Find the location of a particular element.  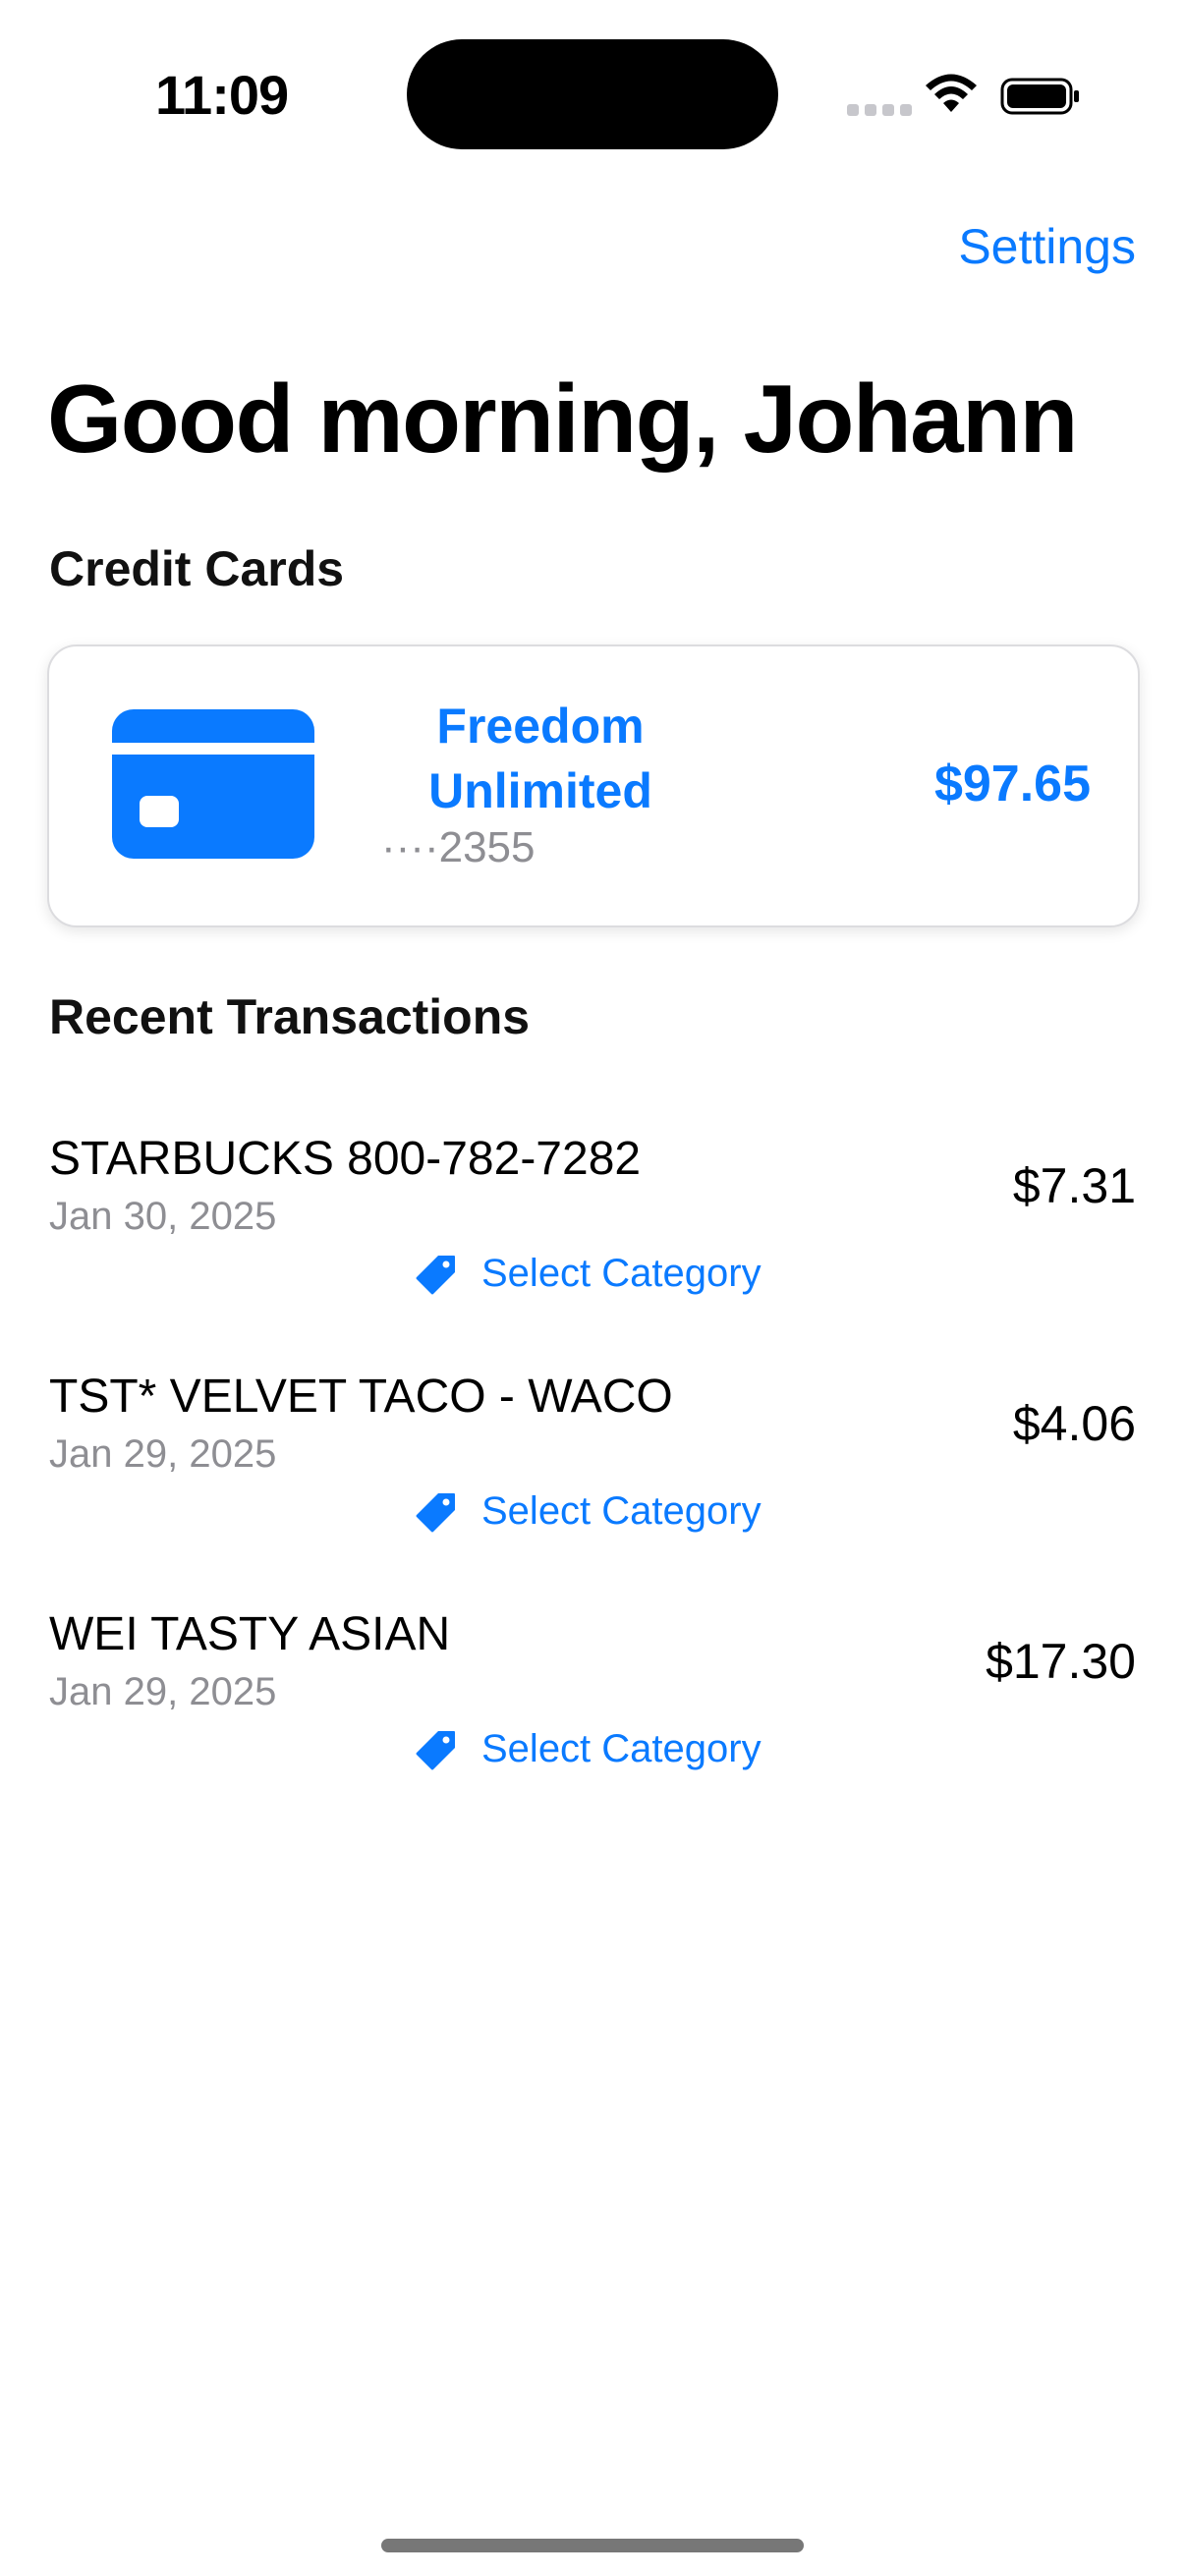

transaction-merchant: TST* VELVET TACO - WACO is located at coordinates (361, 1397).